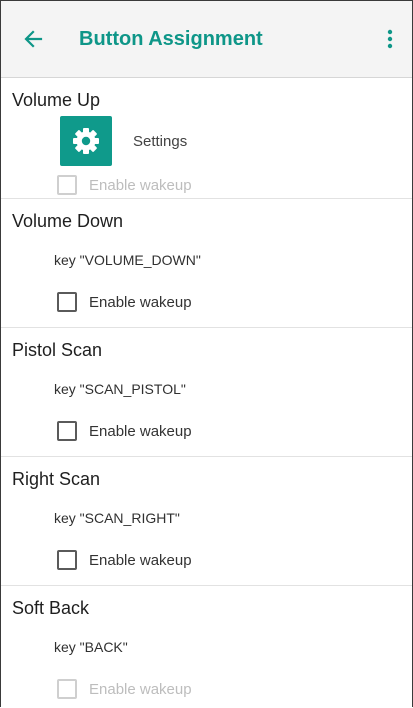 This screenshot has height=708, width=413. What do you see at coordinates (57, 350) in the screenshot?
I see `section-title: Pistol Scan` at bounding box center [57, 350].